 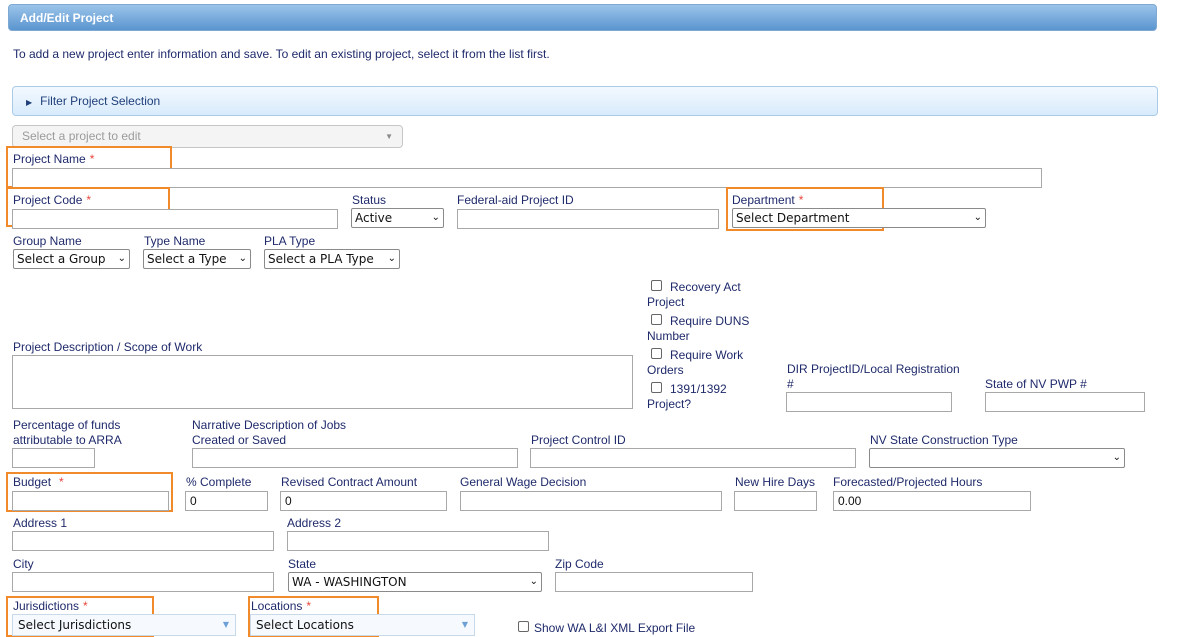 I want to click on project-select-placeholder: Select a project to edit, so click(x=81, y=136).